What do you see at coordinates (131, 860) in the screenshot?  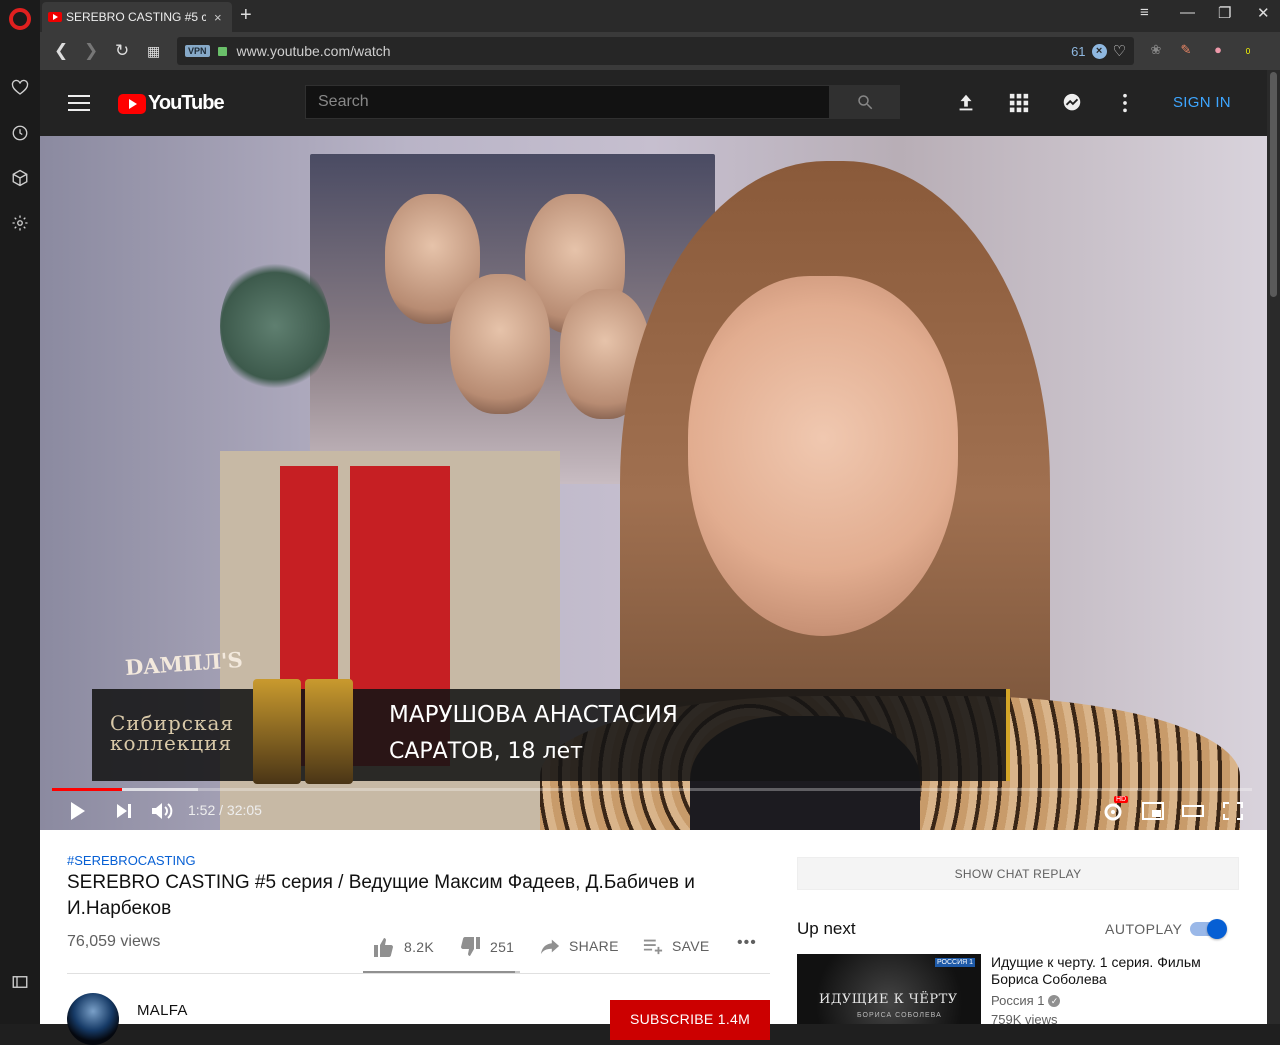 I see `hashtag-link: #SEREBROCASTING` at bounding box center [131, 860].